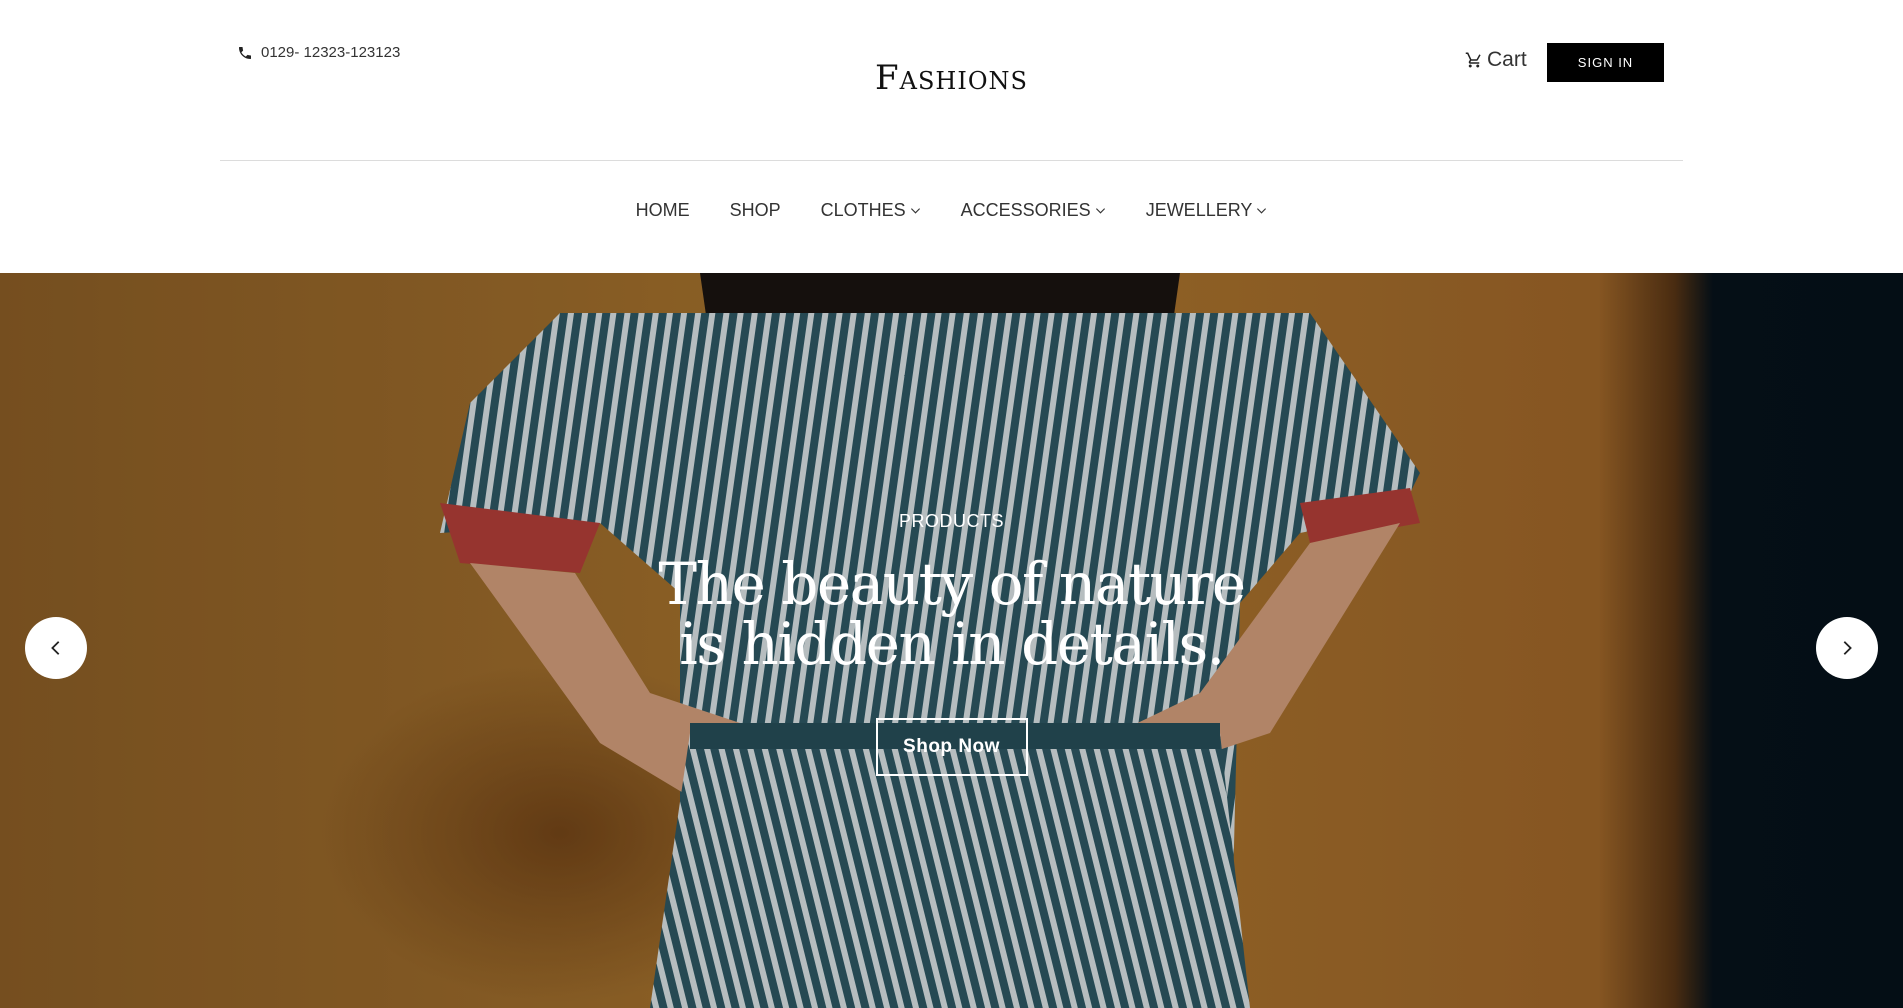 This screenshot has width=1903, height=1008. I want to click on chevron-left-icon, so click(56, 648).